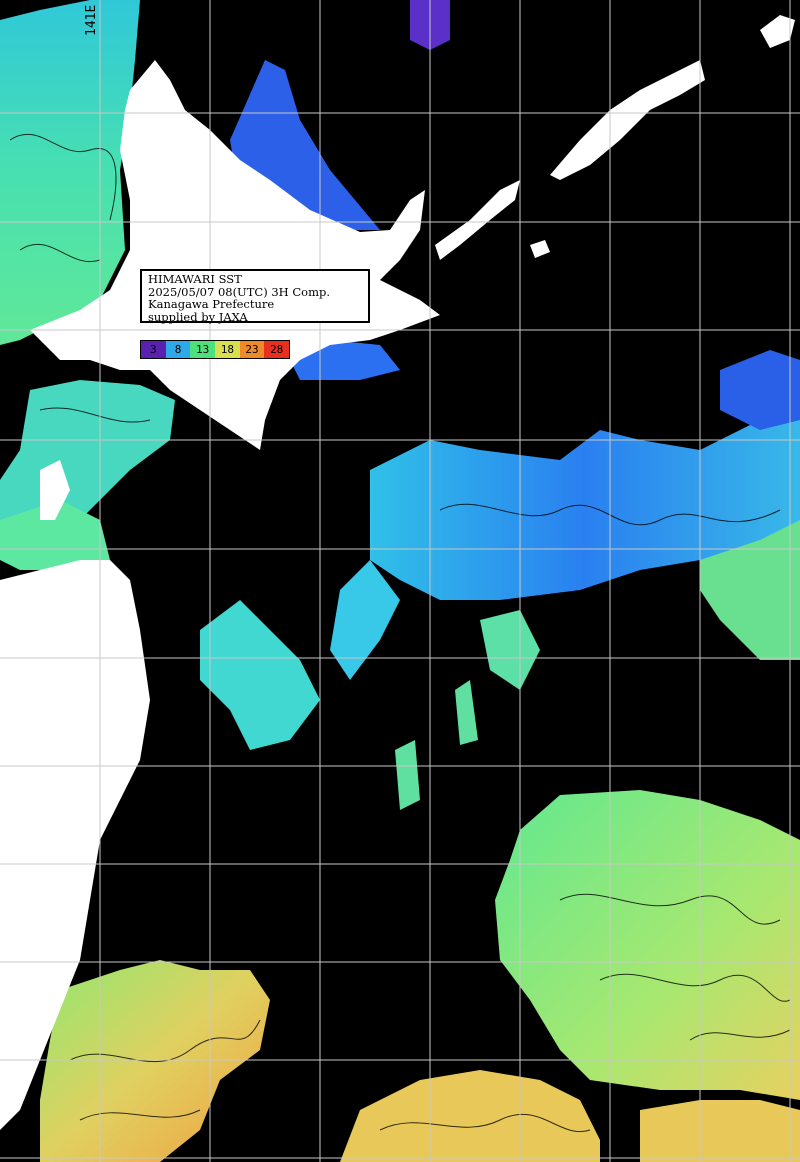 This screenshot has height=1162, width=800. Describe the element at coordinates (574, 20) in the screenshot. I see `lon-label-147e: 147E` at that location.